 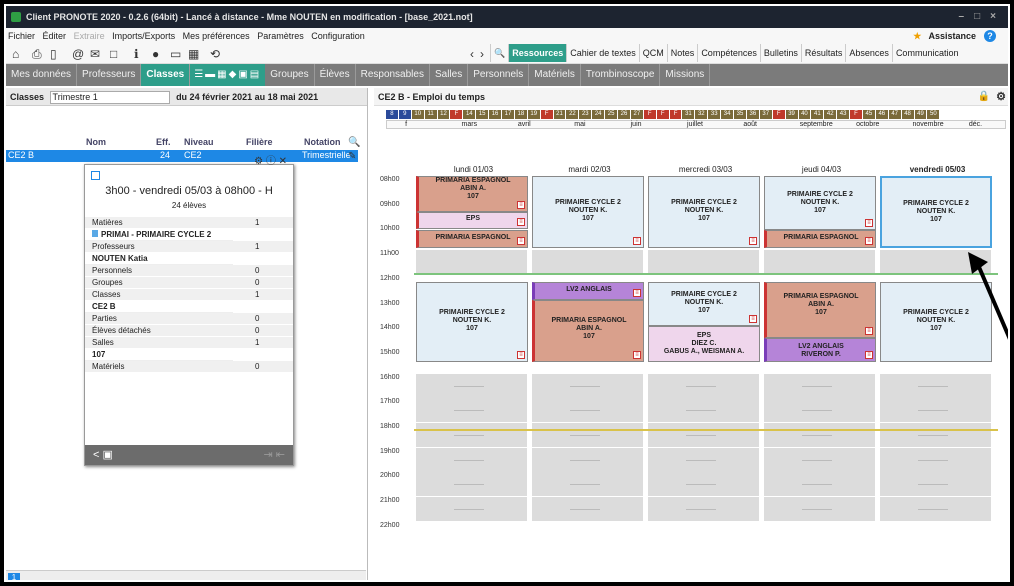 I want to click on nav-arrows-icon: ⇥ ⇤, so click(x=275, y=455).